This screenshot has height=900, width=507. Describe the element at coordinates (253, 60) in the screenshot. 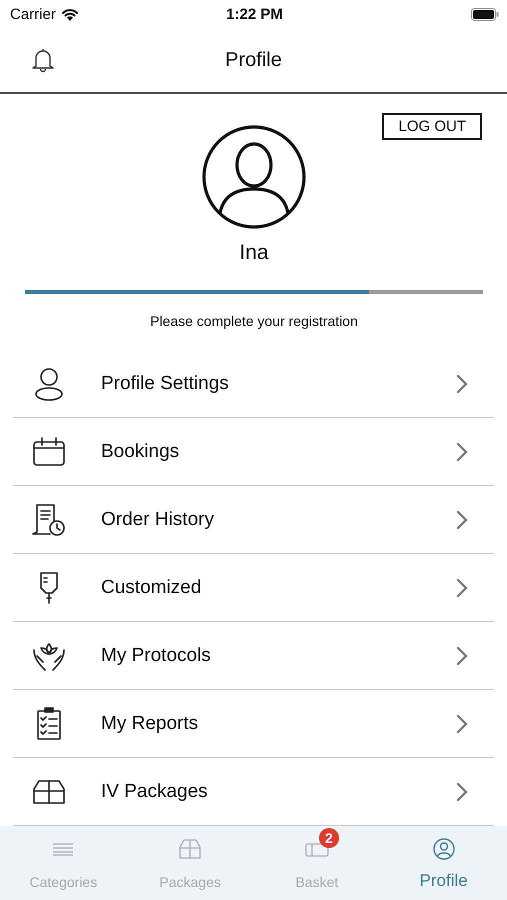

I see `screen-title: Profile` at that location.